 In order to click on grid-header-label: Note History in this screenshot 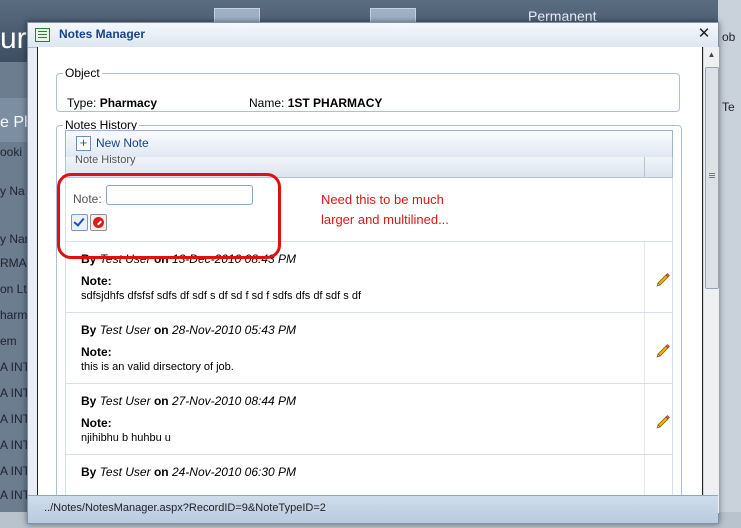, I will do `click(105, 160)`.